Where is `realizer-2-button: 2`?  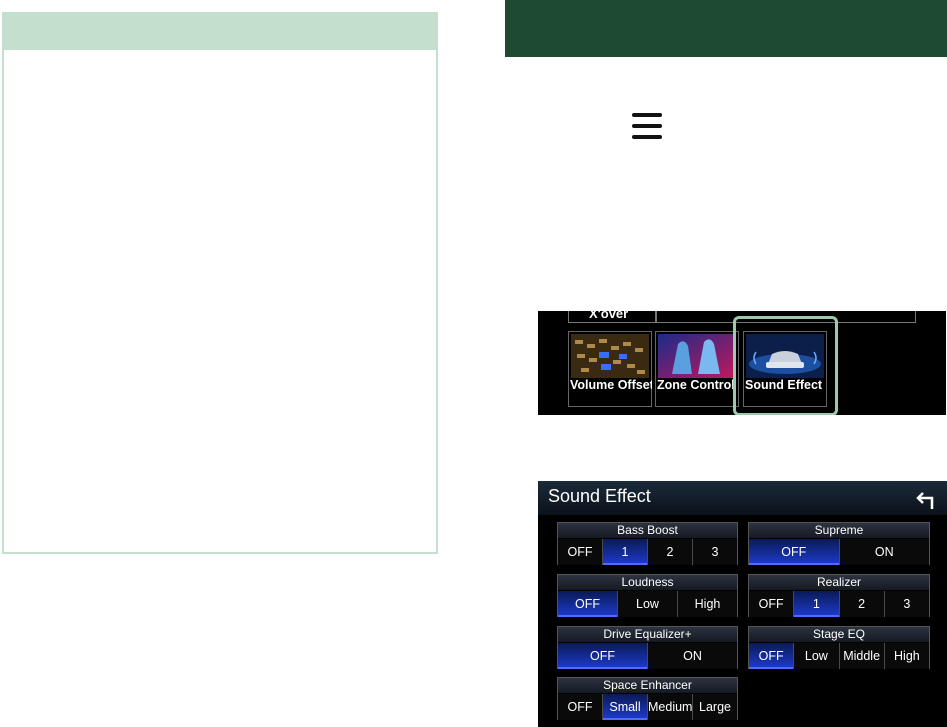 realizer-2-button: 2 is located at coordinates (861, 604).